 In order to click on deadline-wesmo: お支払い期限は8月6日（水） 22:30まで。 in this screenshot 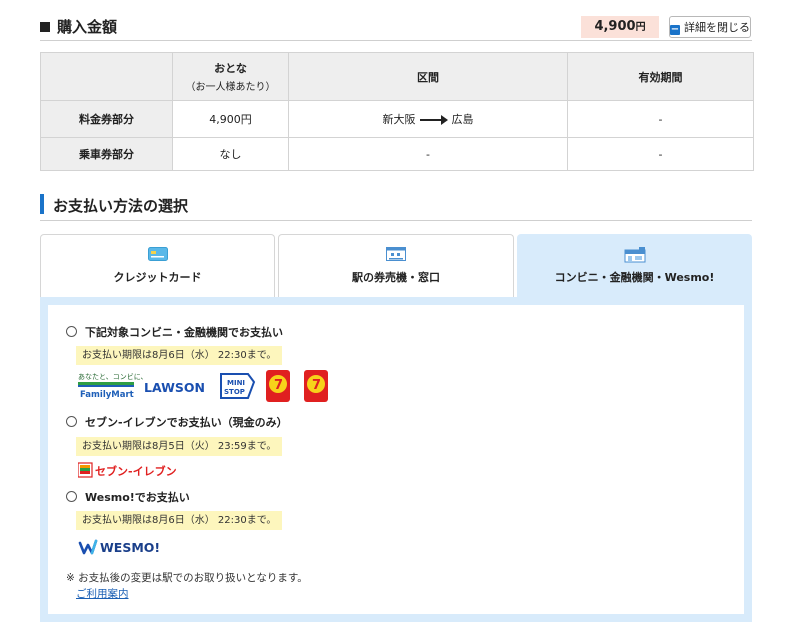, I will do `click(179, 520)`.